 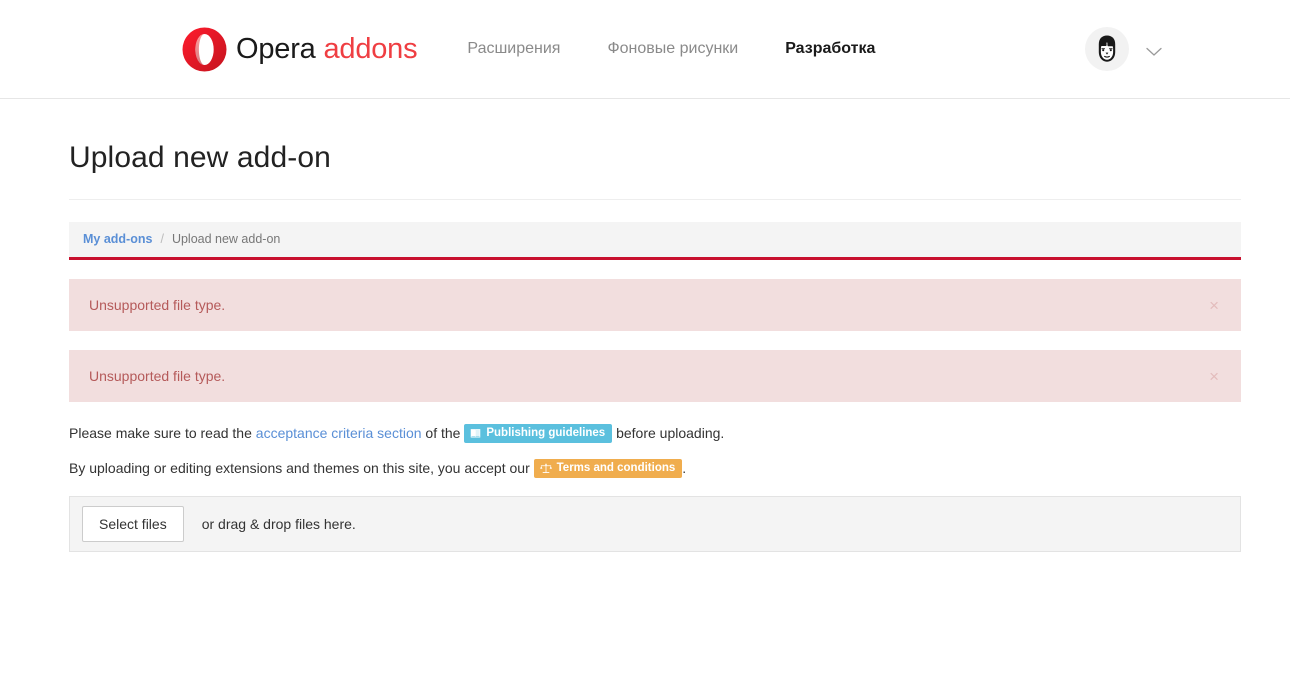 I want to click on title-divider, so click(x=655, y=199).